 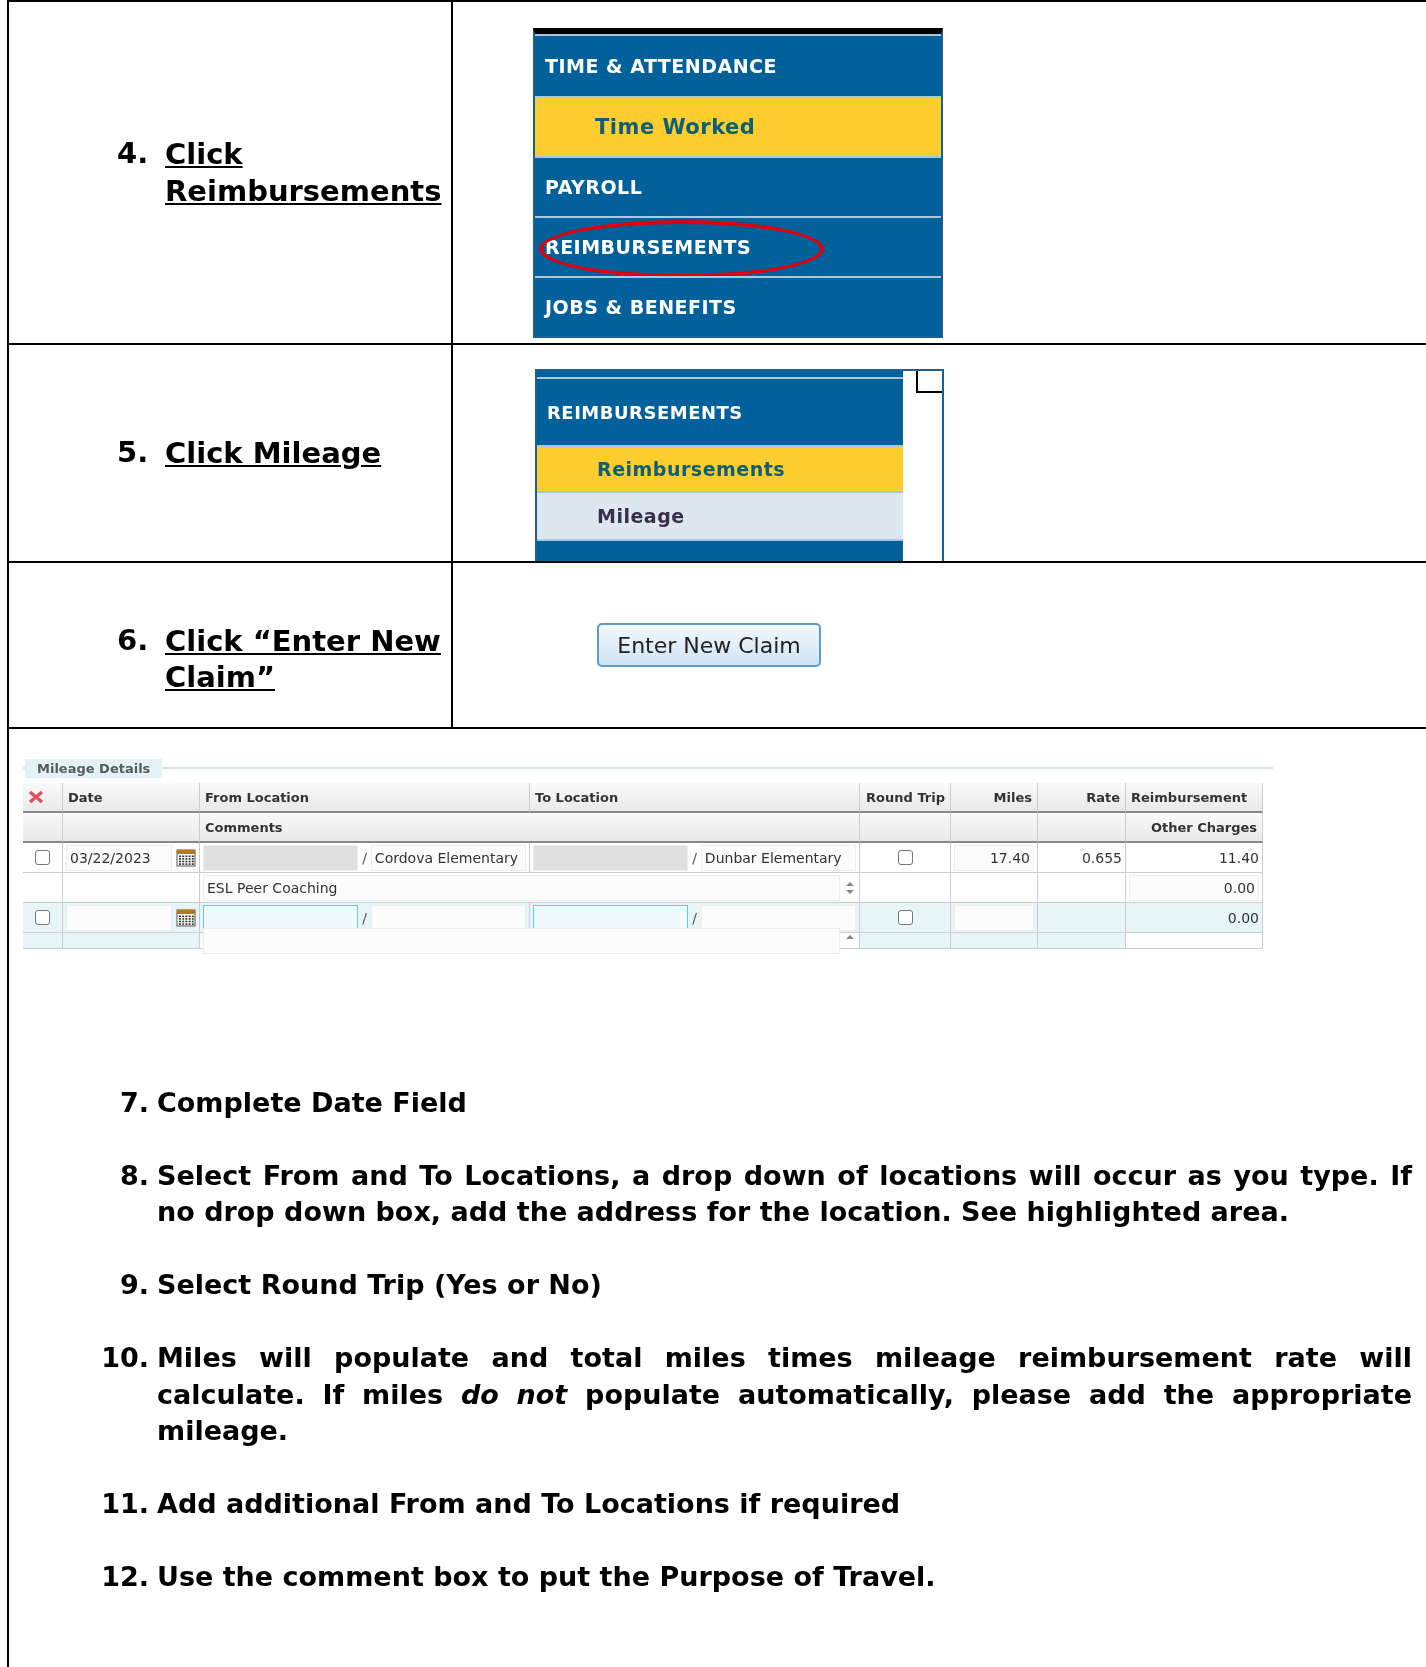 I want to click on column-header: Other Charges, so click(x=1194, y=828).